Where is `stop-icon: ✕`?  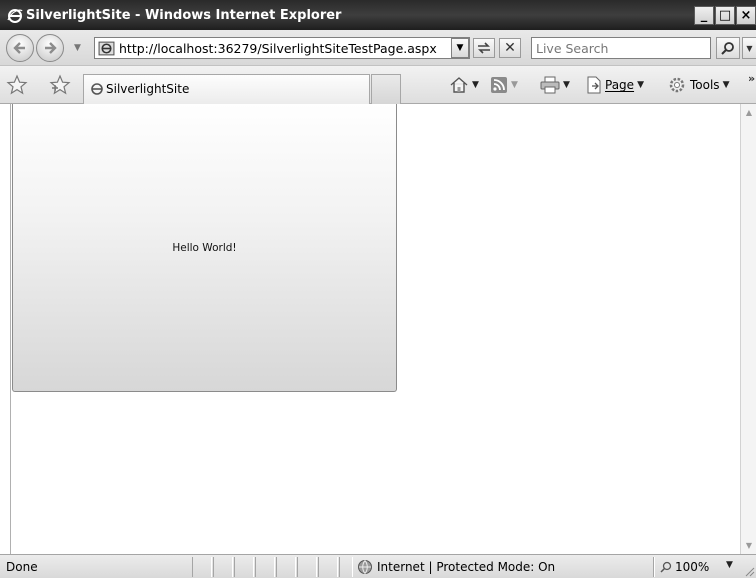
stop-icon: ✕ is located at coordinates (510, 48).